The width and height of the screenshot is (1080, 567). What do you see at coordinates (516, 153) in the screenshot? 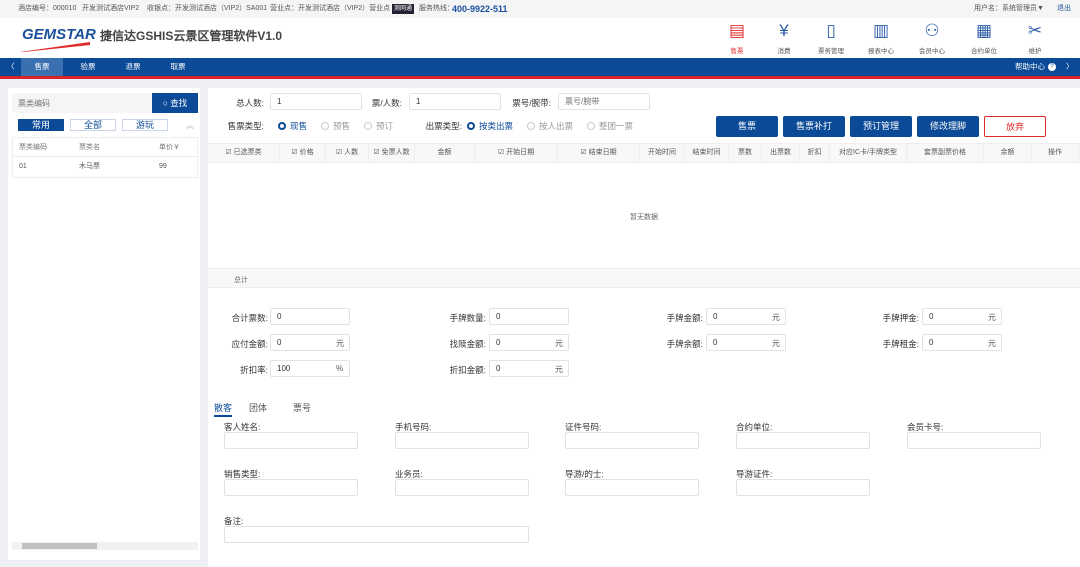
I see `column-header: ☑ 开始日期` at bounding box center [516, 153].